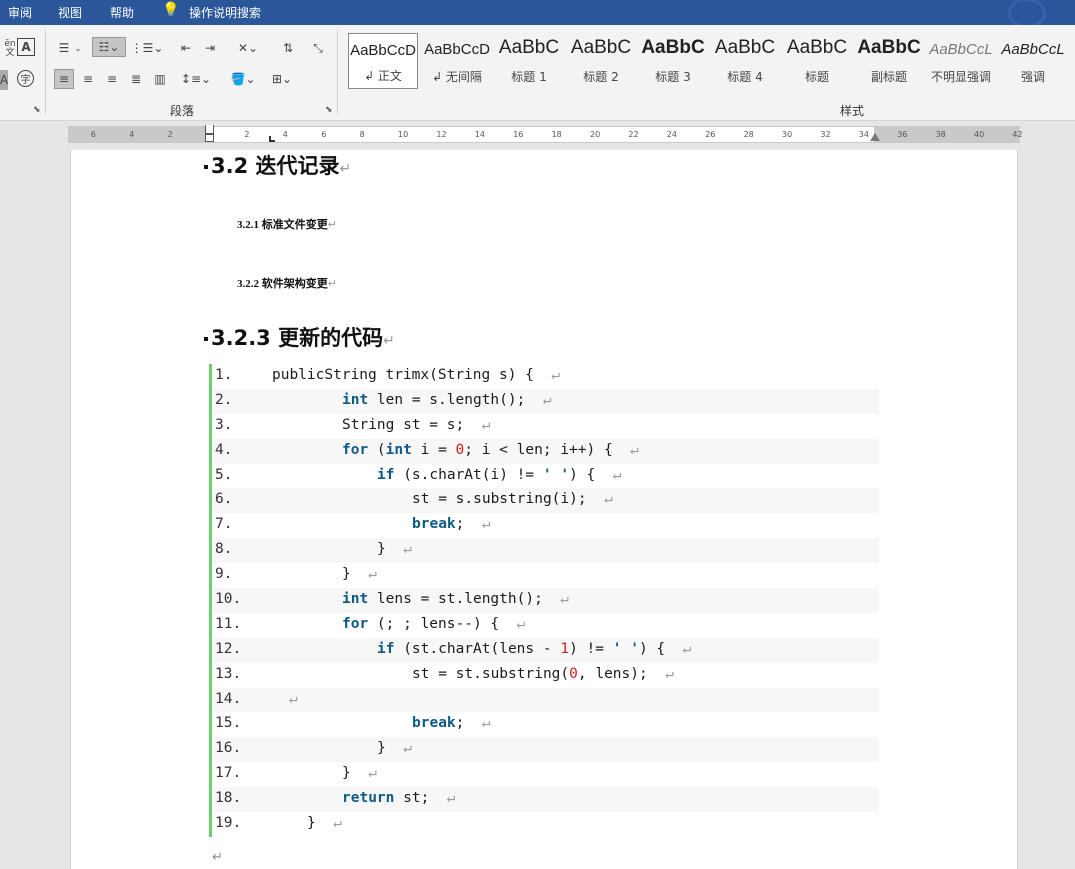  What do you see at coordinates (26, 47) in the screenshot?
I see `character-border-button: A` at bounding box center [26, 47].